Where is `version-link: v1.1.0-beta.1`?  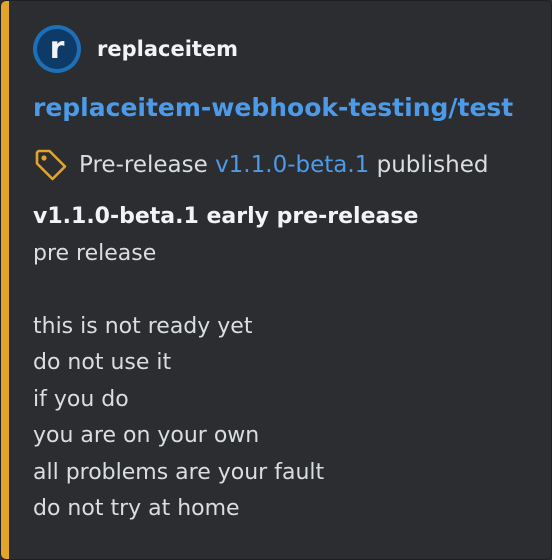 version-link: v1.1.0-beta.1 is located at coordinates (292, 165).